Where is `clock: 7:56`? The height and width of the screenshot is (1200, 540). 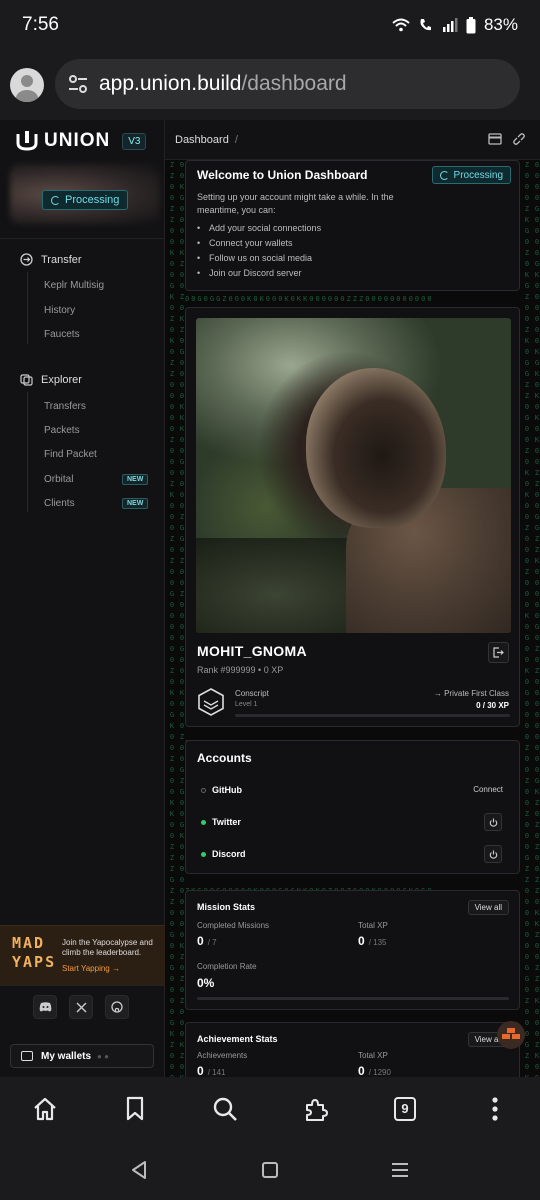
clock: 7:56 is located at coordinates (40, 24).